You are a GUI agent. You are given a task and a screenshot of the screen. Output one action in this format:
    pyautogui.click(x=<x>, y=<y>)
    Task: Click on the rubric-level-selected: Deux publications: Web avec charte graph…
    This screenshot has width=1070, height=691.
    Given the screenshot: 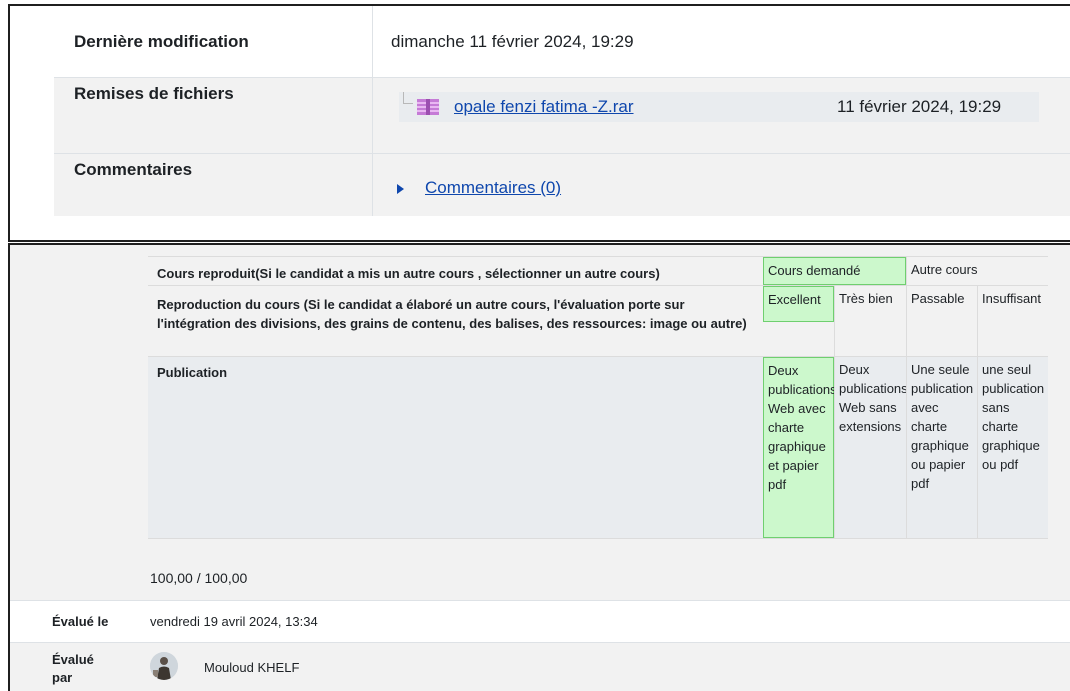 What is the action you would take?
    pyautogui.click(x=801, y=447)
    